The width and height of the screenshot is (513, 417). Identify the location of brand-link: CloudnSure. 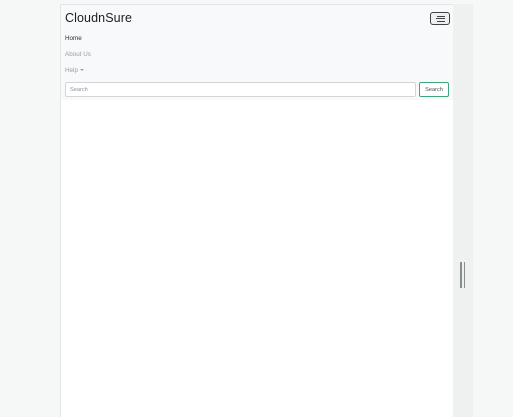
(98, 18).